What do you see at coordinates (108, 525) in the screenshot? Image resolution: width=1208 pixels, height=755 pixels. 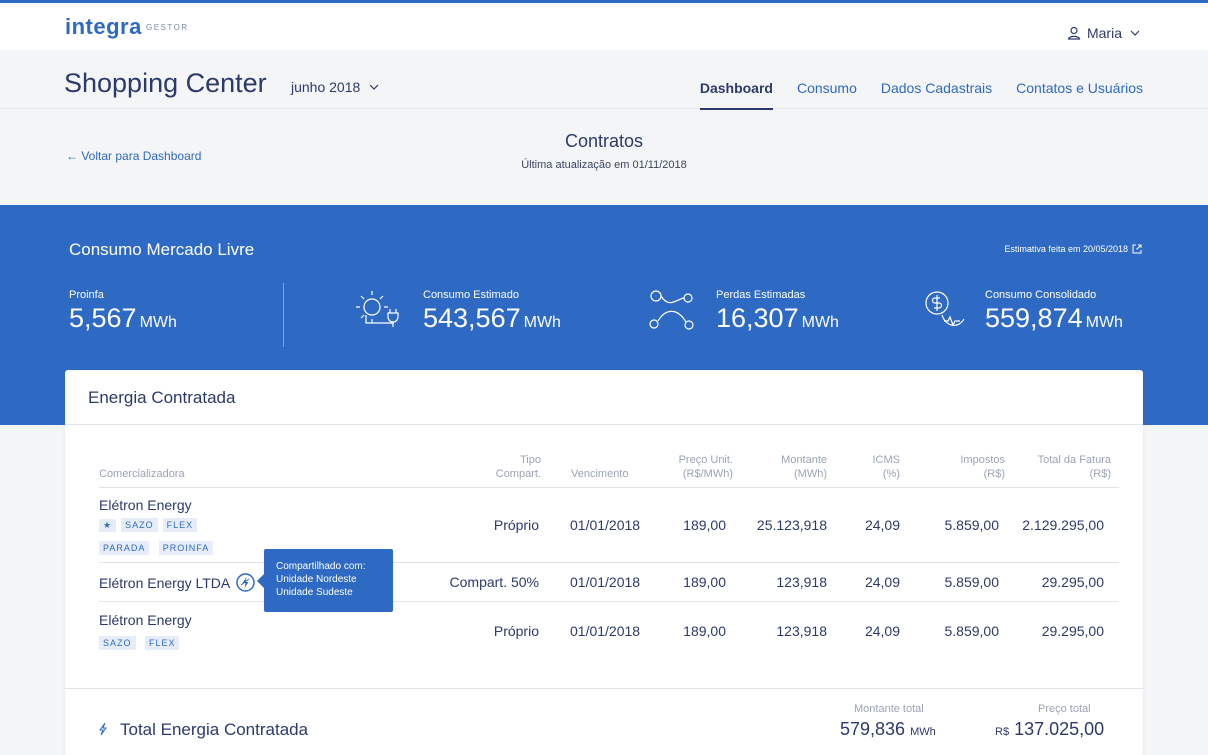 I see `star-icon: ★` at bounding box center [108, 525].